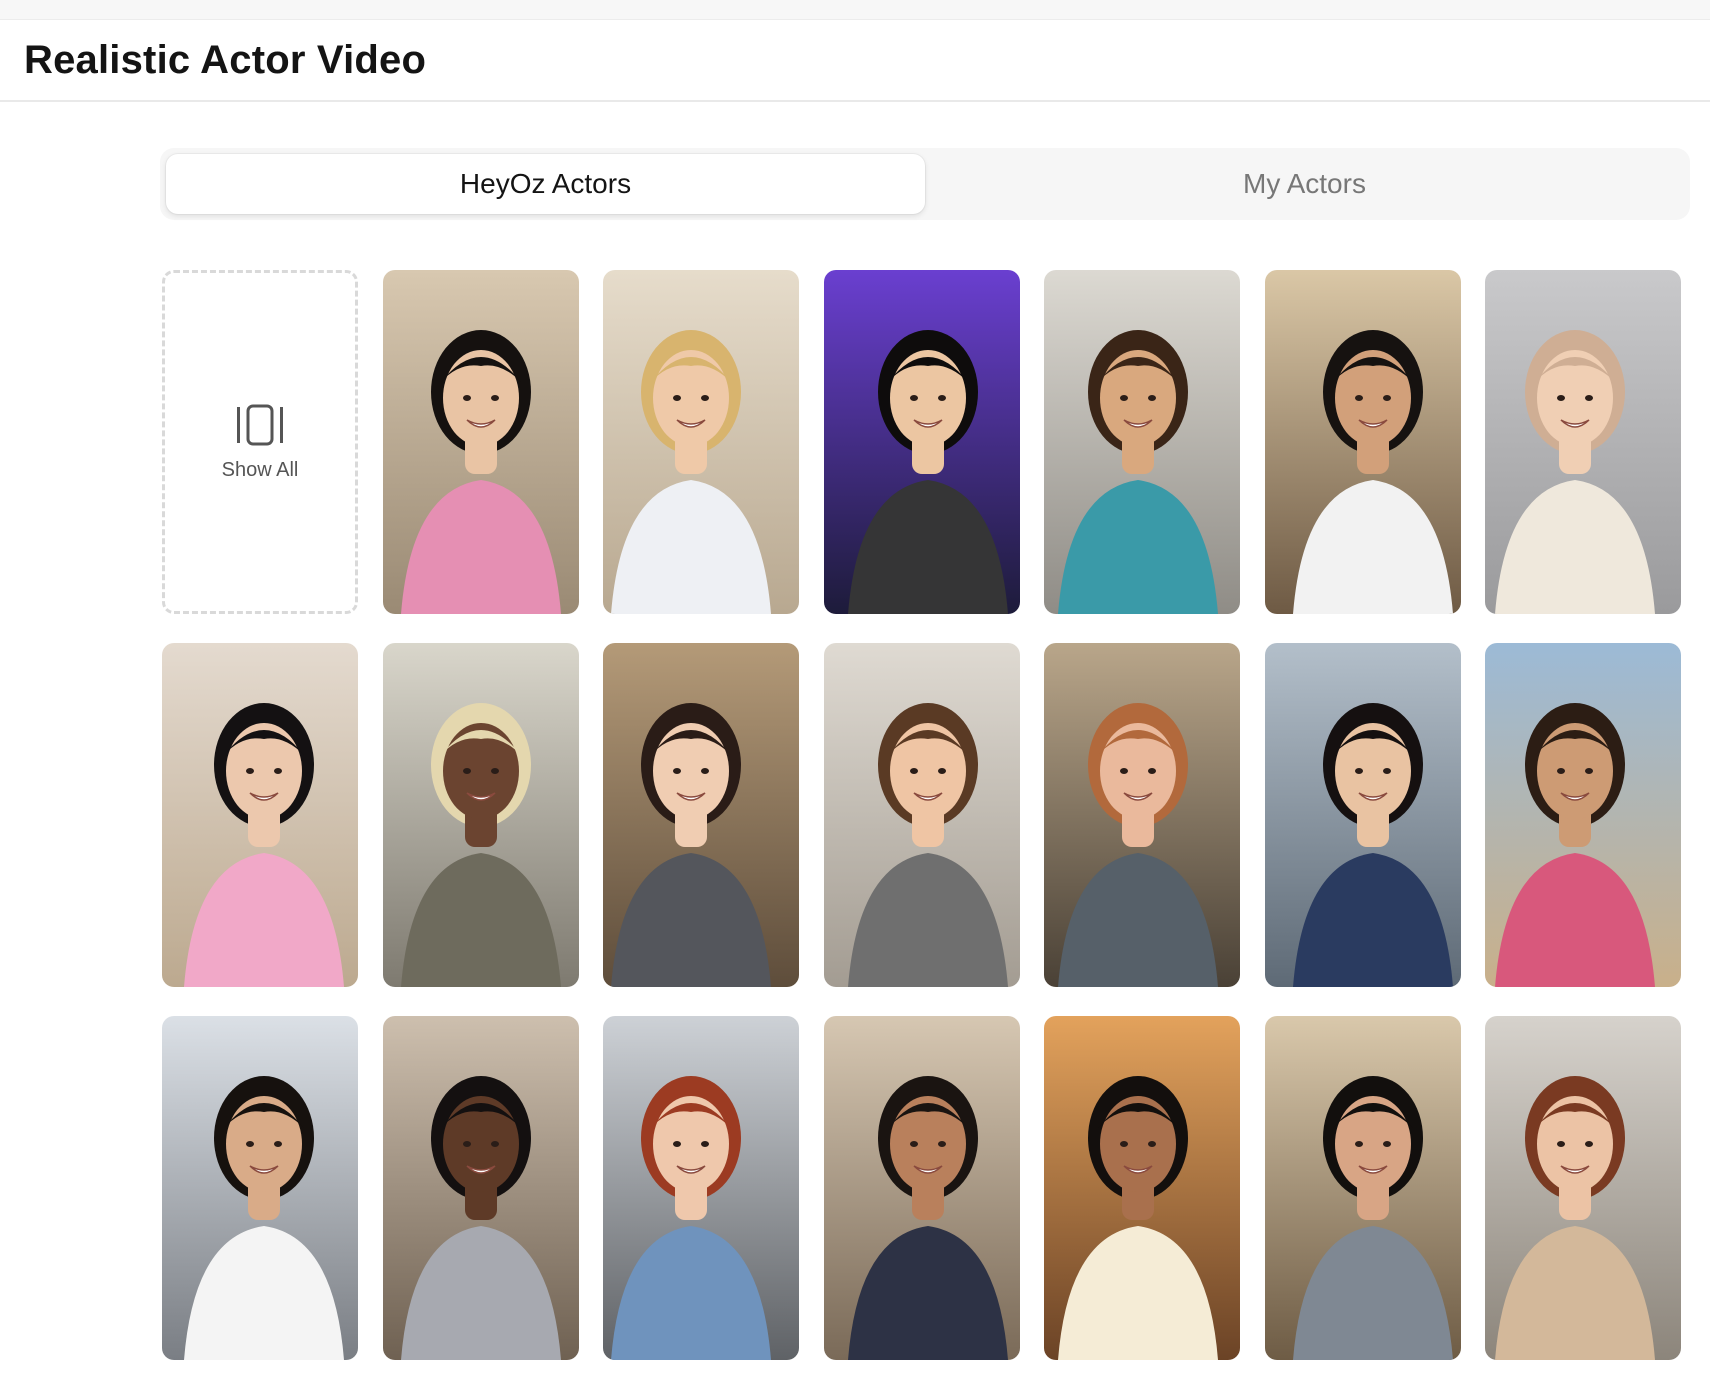 The width and height of the screenshot is (1710, 1390). I want to click on carousel-icon, so click(260, 424).